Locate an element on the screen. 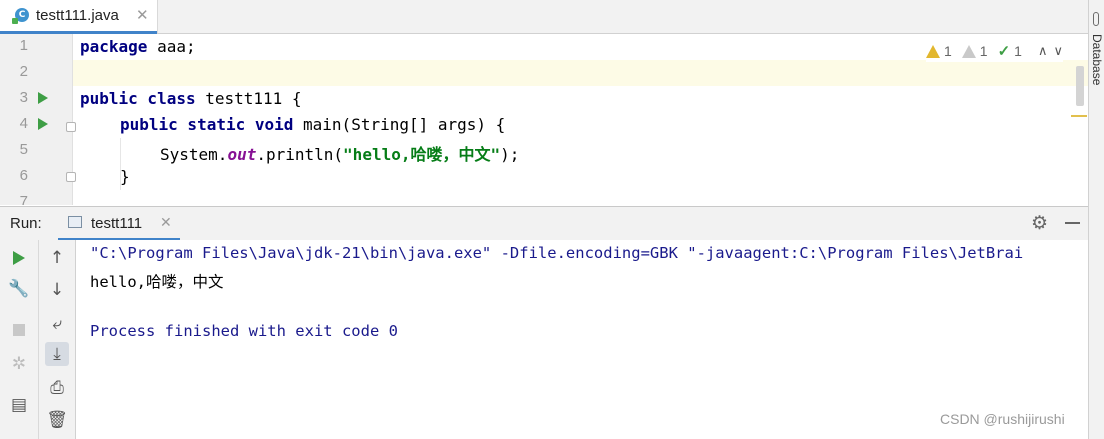  code-line-3: public class testt111 { is located at coordinates (191, 98).